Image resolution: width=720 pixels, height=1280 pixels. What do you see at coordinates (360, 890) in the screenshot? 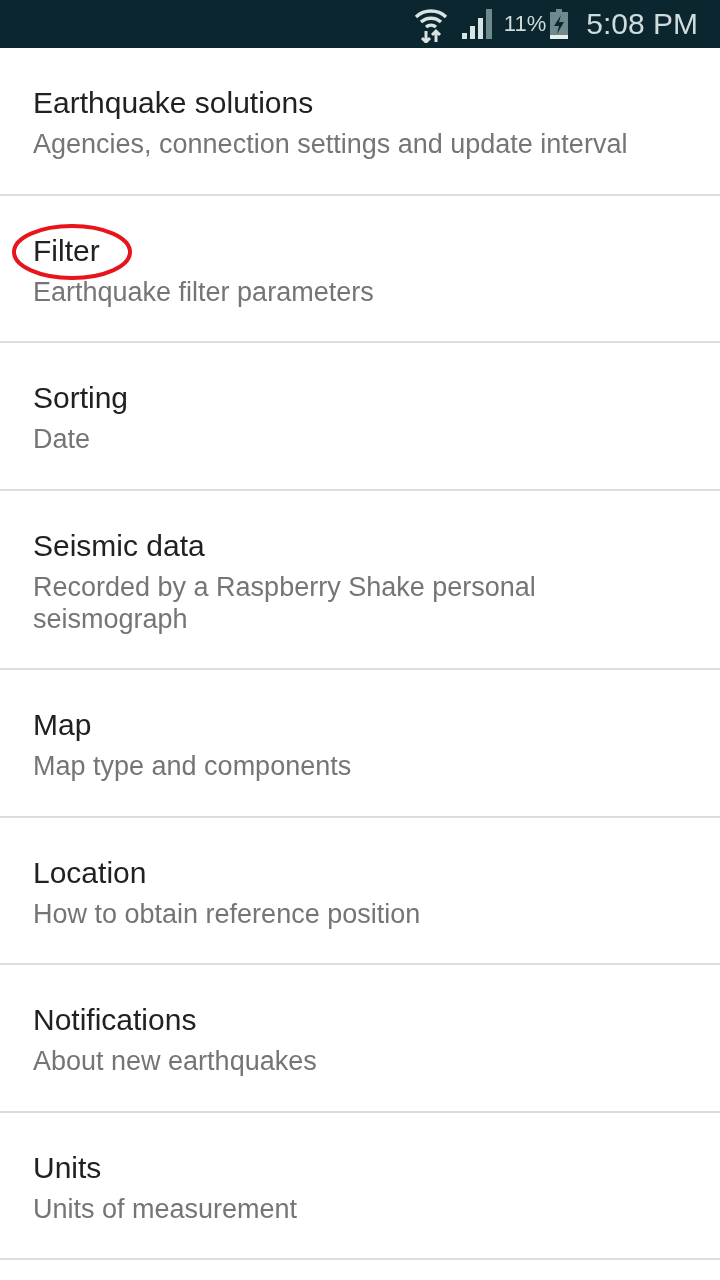
I see `settings-item: Location How to obtain reference position` at bounding box center [360, 890].